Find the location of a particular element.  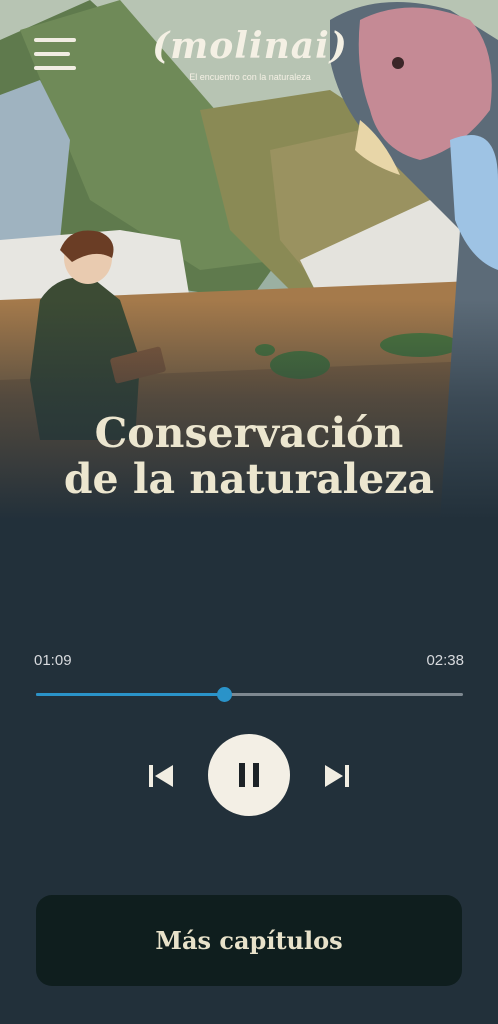

more-chapters-button: Más capítulos is located at coordinates (249, 940).